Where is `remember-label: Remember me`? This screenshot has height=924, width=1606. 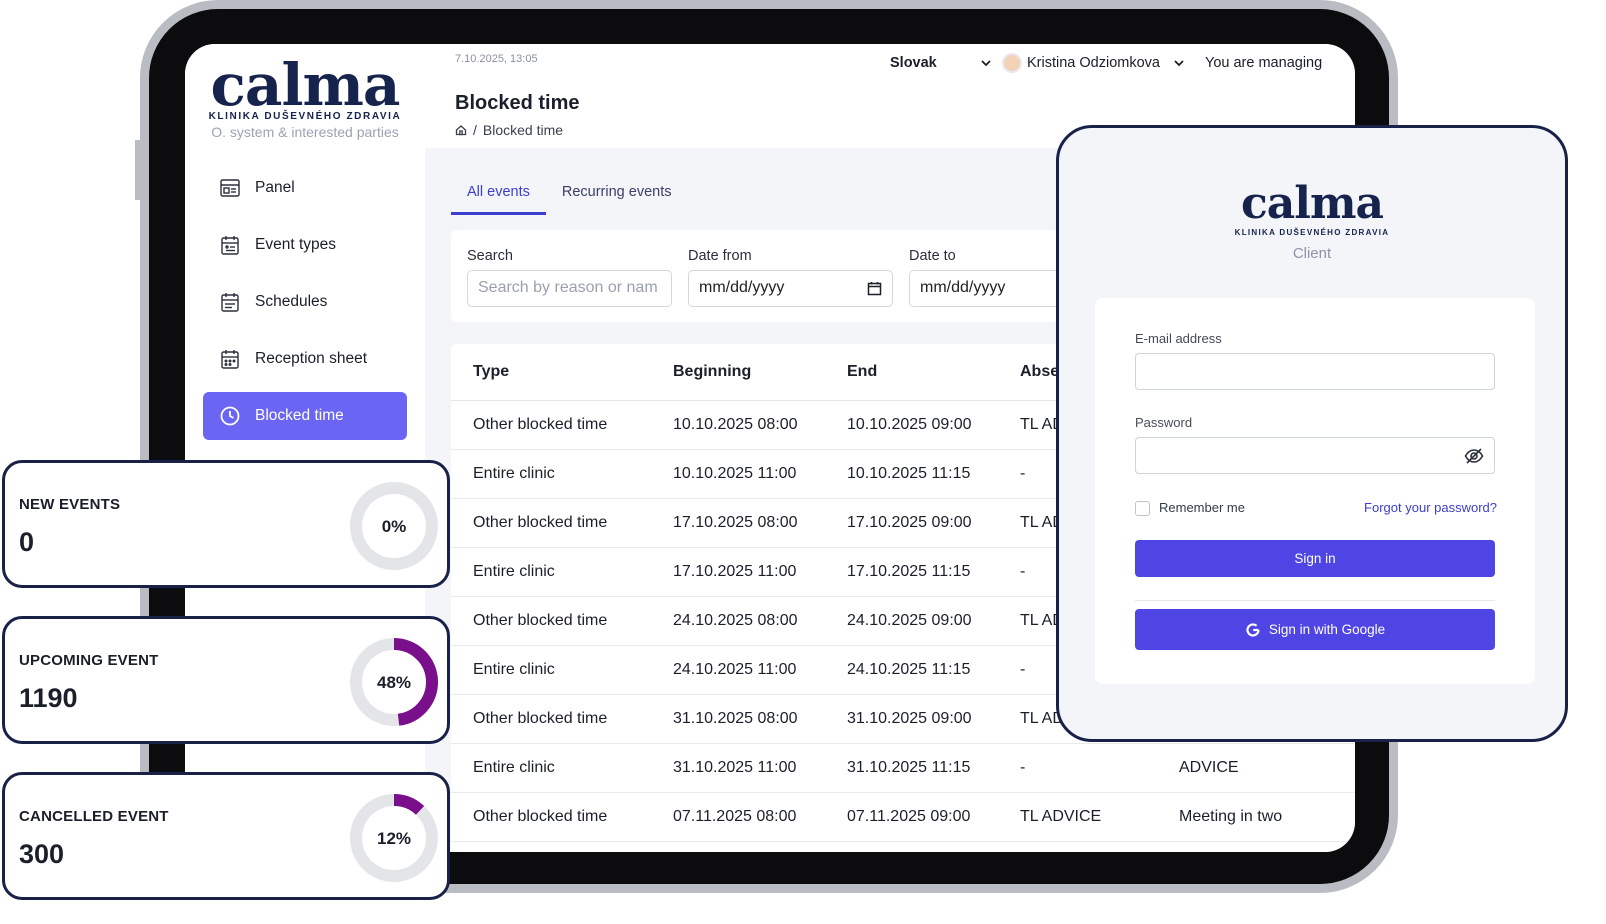 remember-label: Remember me is located at coordinates (1202, 507).